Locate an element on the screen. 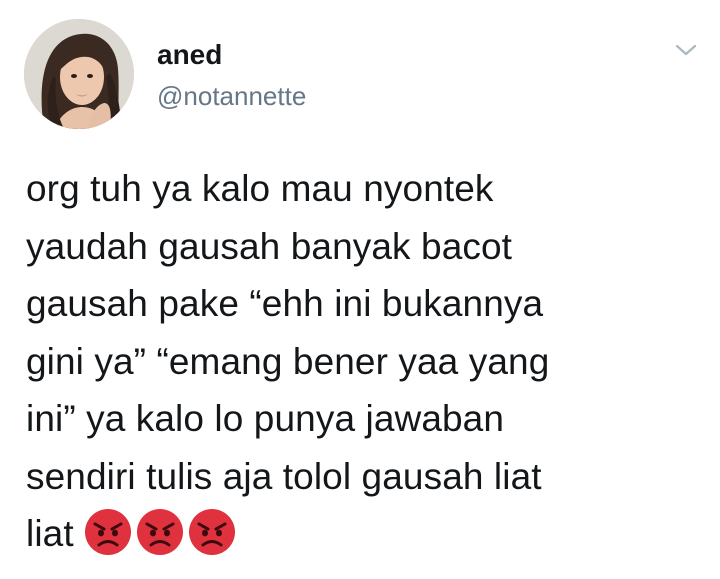 Image resolution: width=720 pixels, height=579 pixels. tweet-line: yaudah gausah banyak bacot is located at coordinates (269, 246).